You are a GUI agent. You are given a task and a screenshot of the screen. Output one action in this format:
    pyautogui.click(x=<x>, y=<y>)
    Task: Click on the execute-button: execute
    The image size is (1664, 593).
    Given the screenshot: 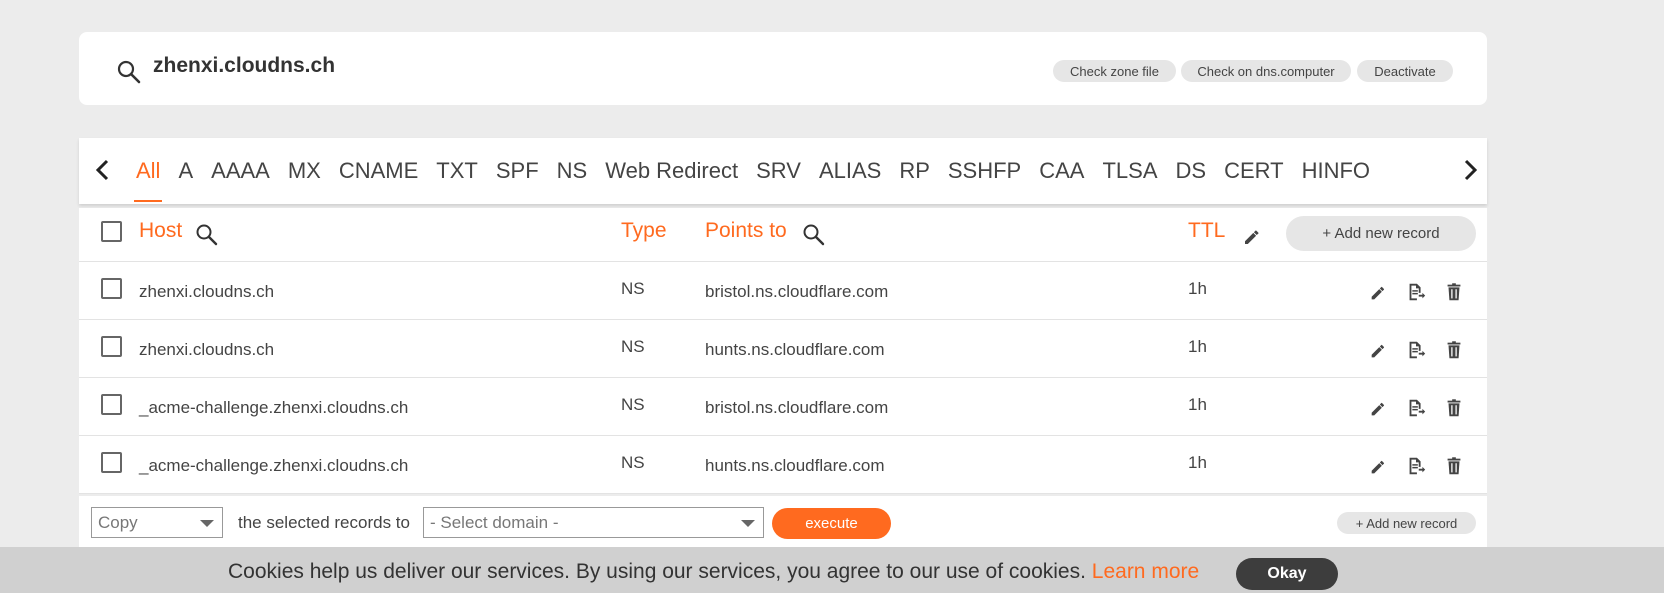 What is the action you would take?
    pyautogui.click(x=831, y=523)
    